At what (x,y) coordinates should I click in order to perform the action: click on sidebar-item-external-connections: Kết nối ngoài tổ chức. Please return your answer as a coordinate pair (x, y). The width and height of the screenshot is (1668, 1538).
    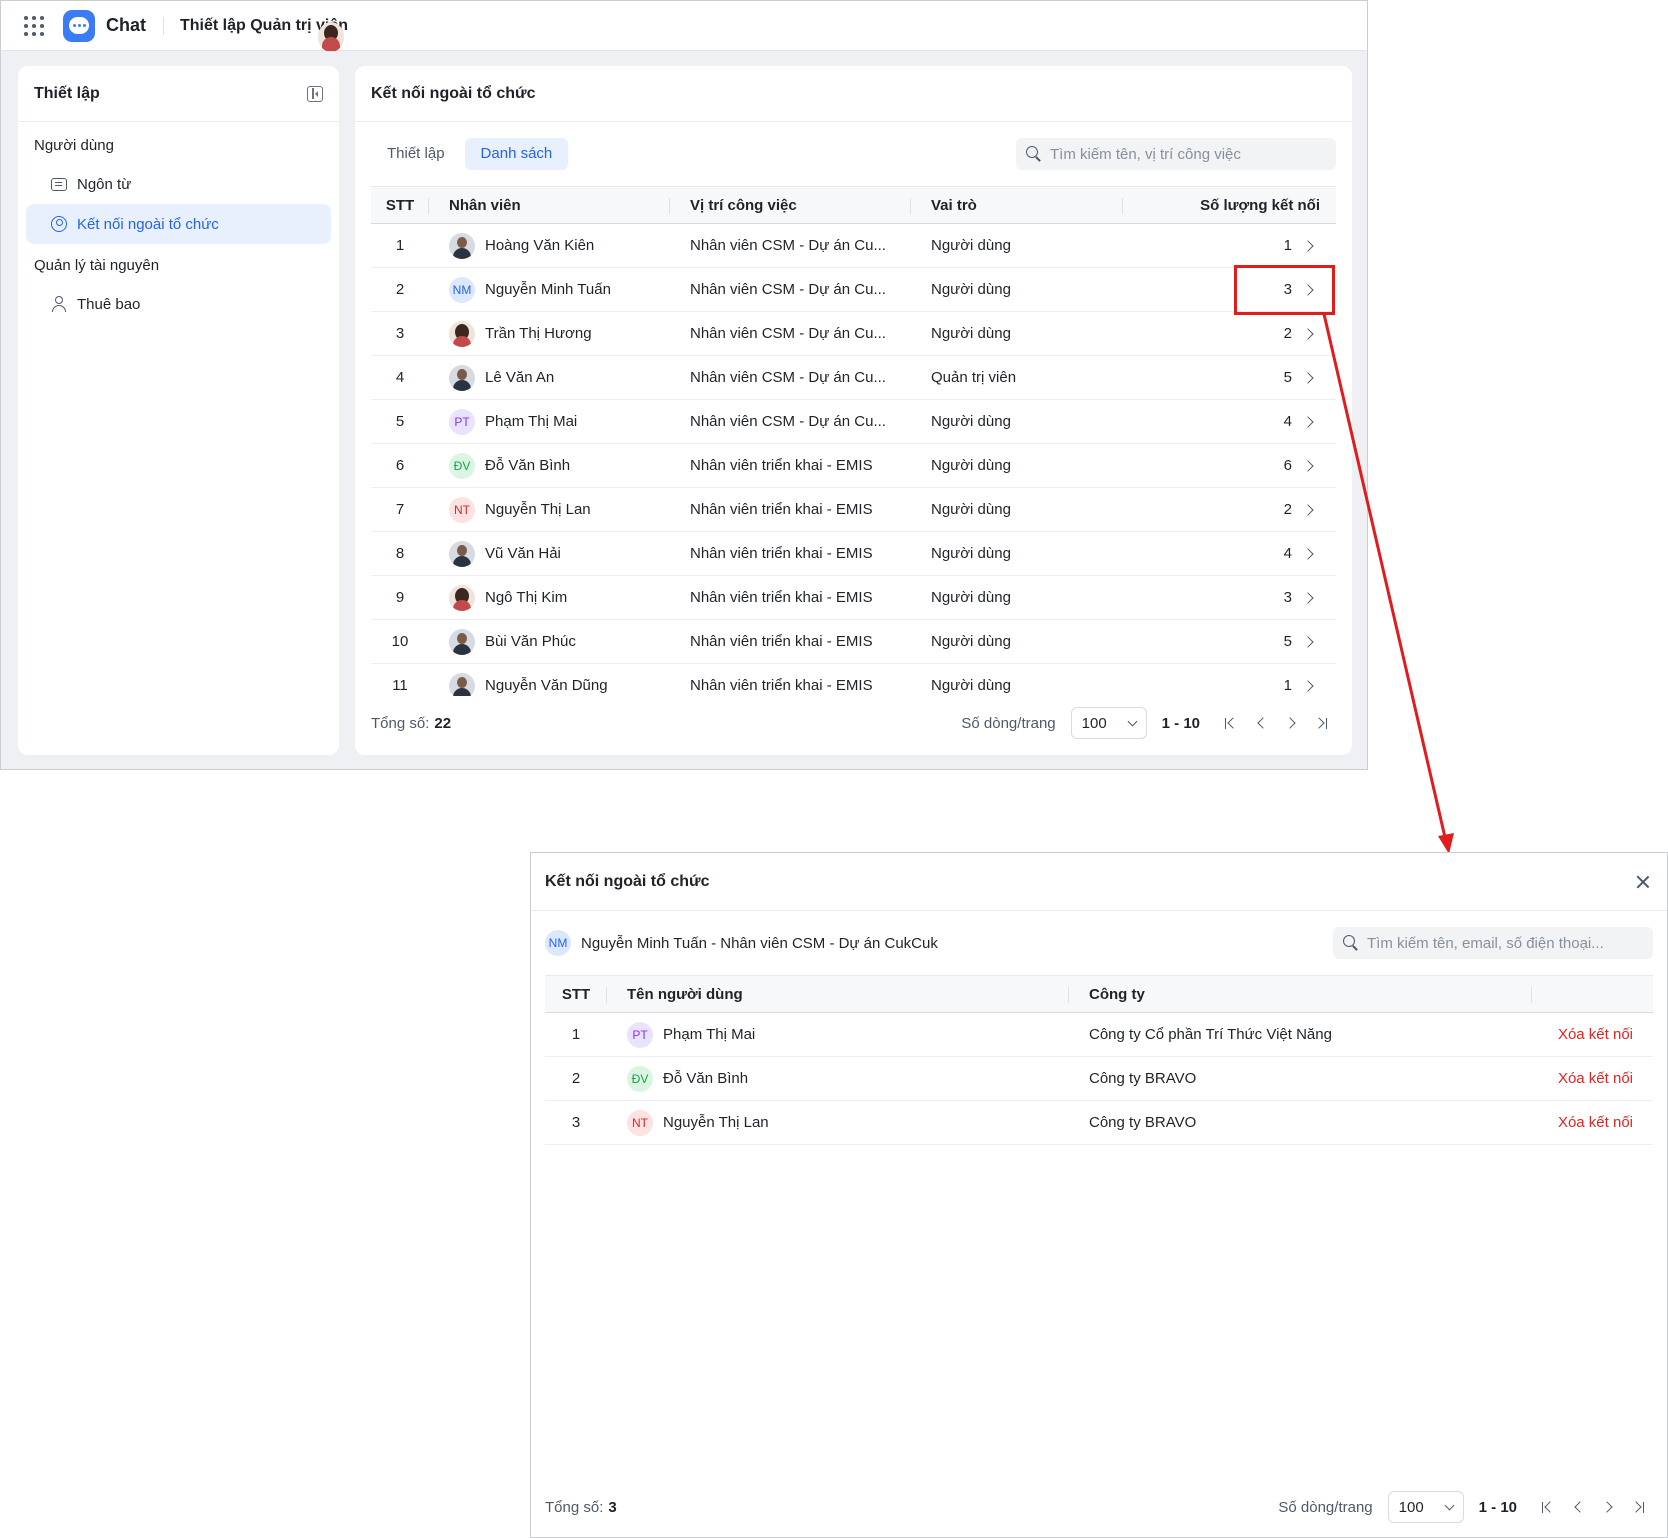
    Looking at the image, I should click on (178, 224).